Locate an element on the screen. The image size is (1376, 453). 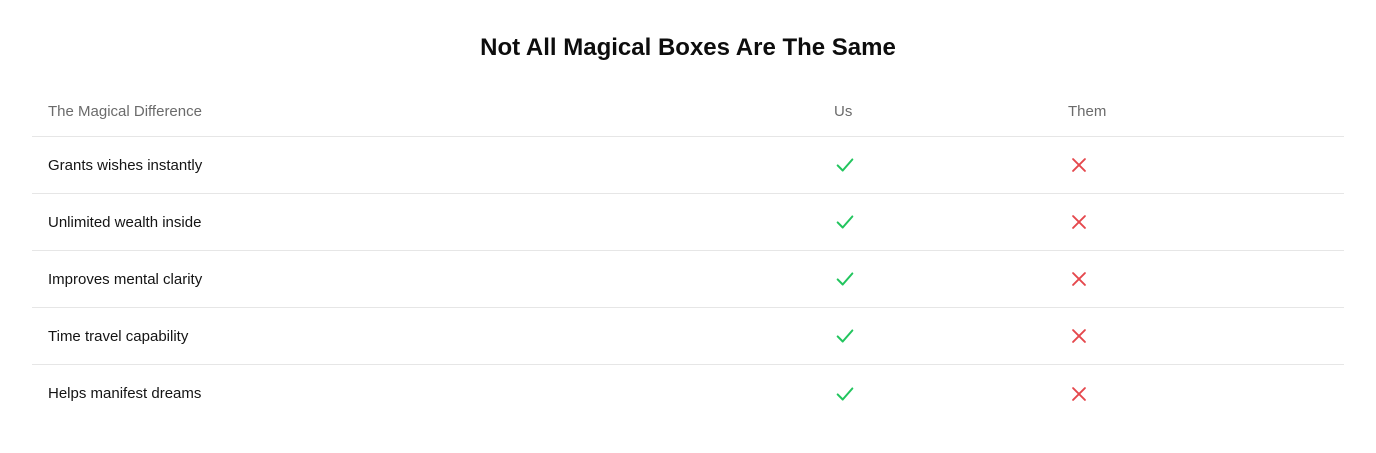
feature-label: Improves mental clarity is located at coordinates (125, 279).